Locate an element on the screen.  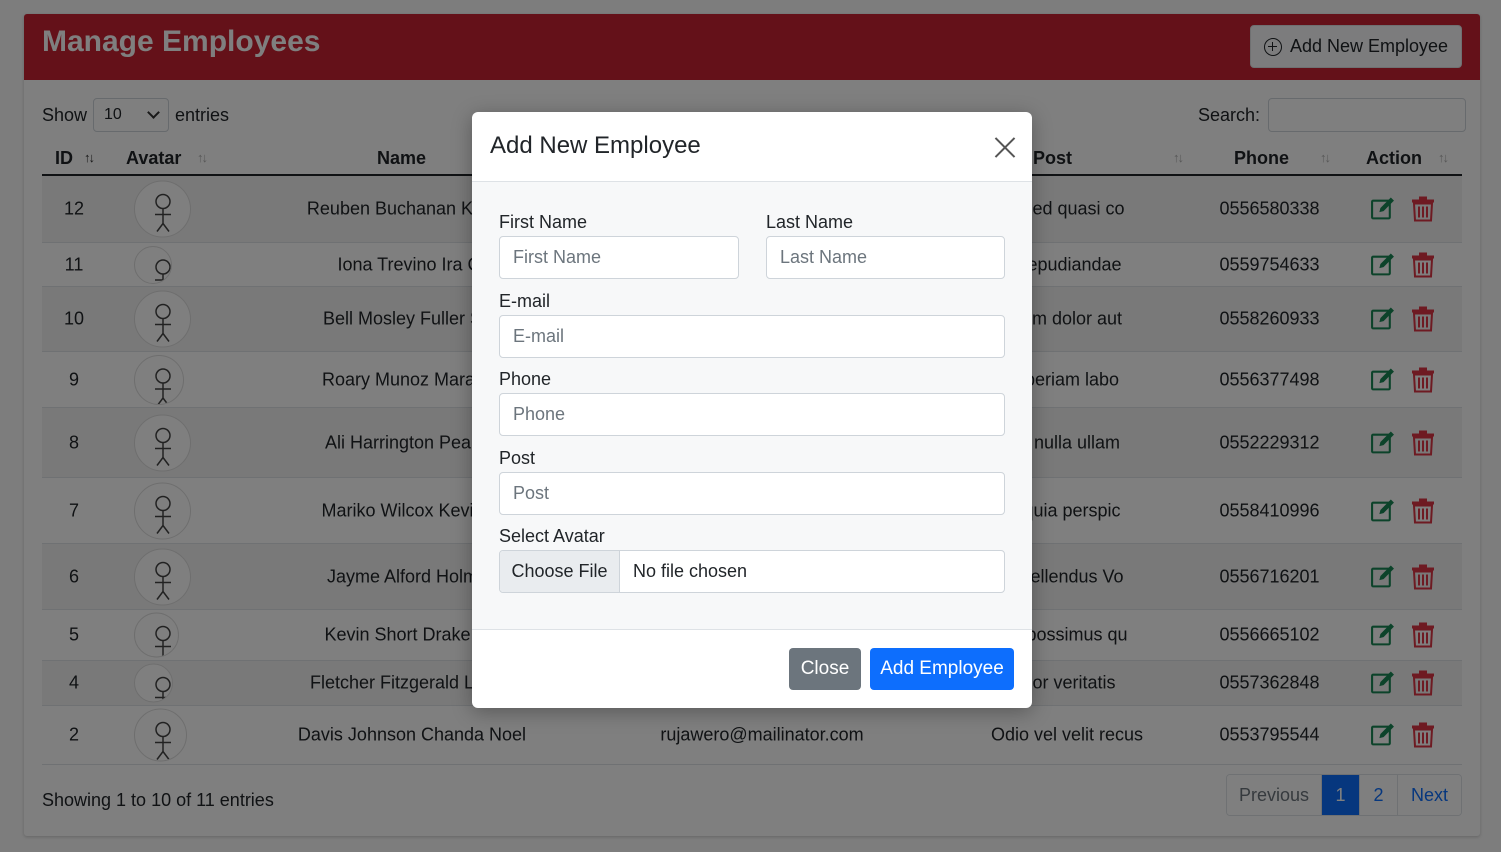
avatar-label: Select Avatar is located at coordinates (552, 536).